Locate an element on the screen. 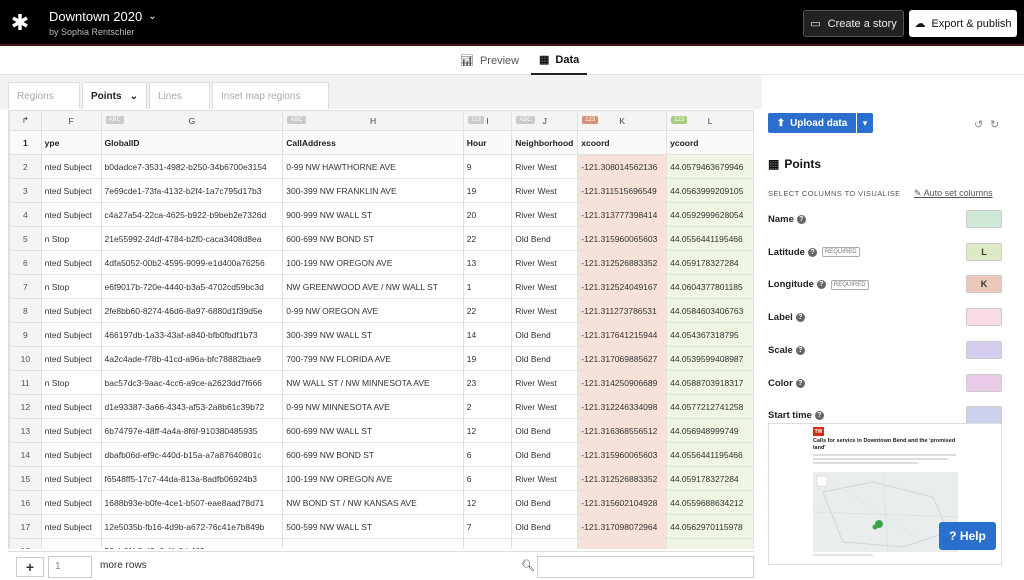  chevron-down-icon: ⌄ is located at coordinates (152, 16).